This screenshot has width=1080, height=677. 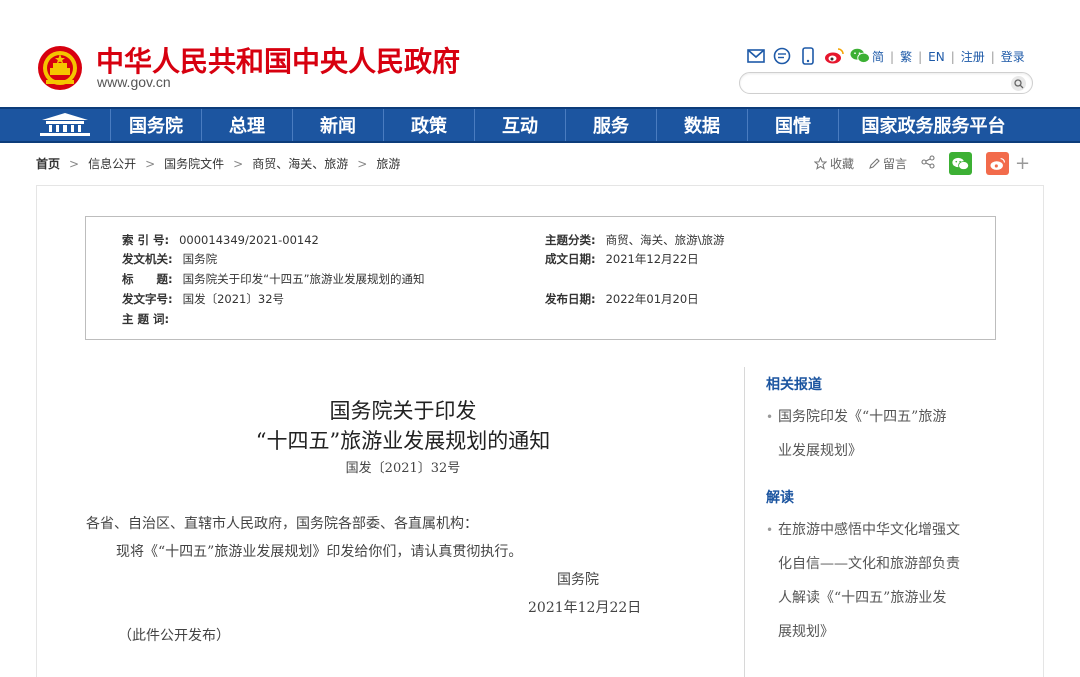 I want to click on meta-value: 2021年12月22日, so click(x=652, y=259).